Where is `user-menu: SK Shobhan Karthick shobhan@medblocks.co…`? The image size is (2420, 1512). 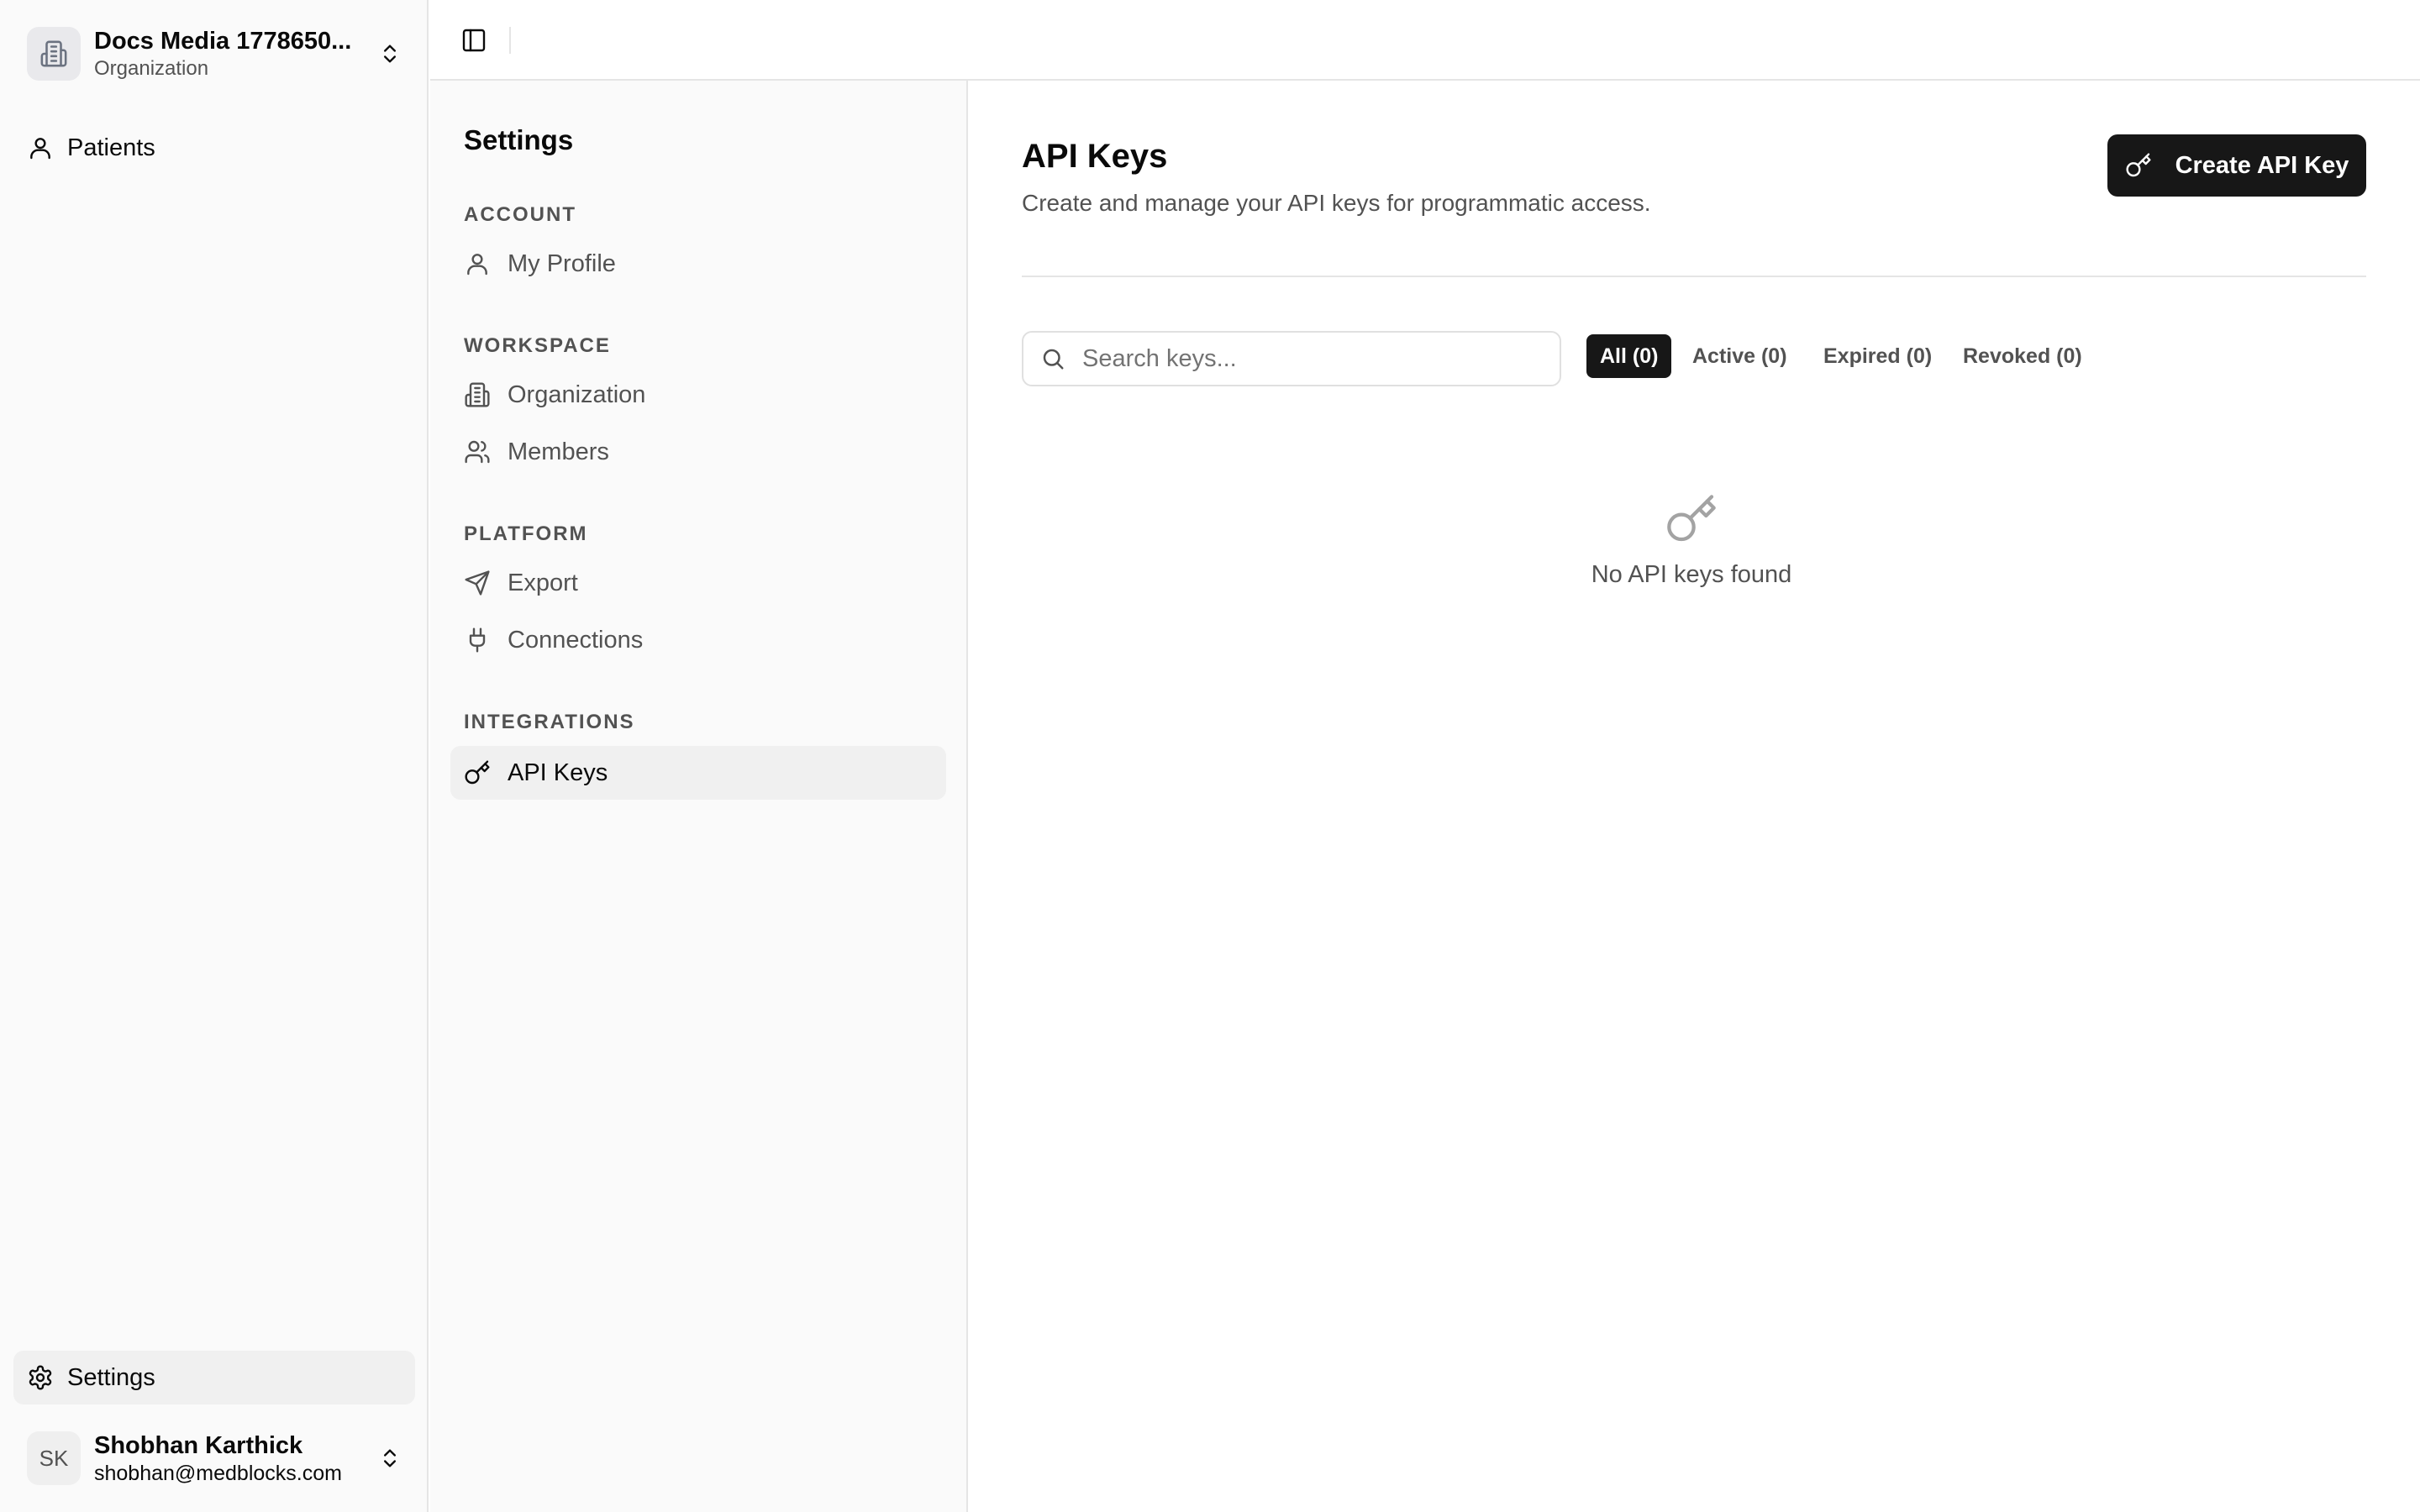 user-menu: SK Shobhan Karthick shobhan@medblocks.co… is located at coordinates (214, 1458).